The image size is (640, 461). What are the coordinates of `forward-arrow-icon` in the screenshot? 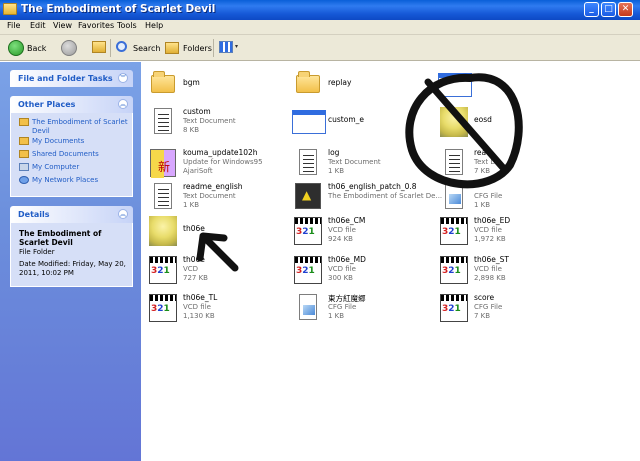 It's located at (69, 48).